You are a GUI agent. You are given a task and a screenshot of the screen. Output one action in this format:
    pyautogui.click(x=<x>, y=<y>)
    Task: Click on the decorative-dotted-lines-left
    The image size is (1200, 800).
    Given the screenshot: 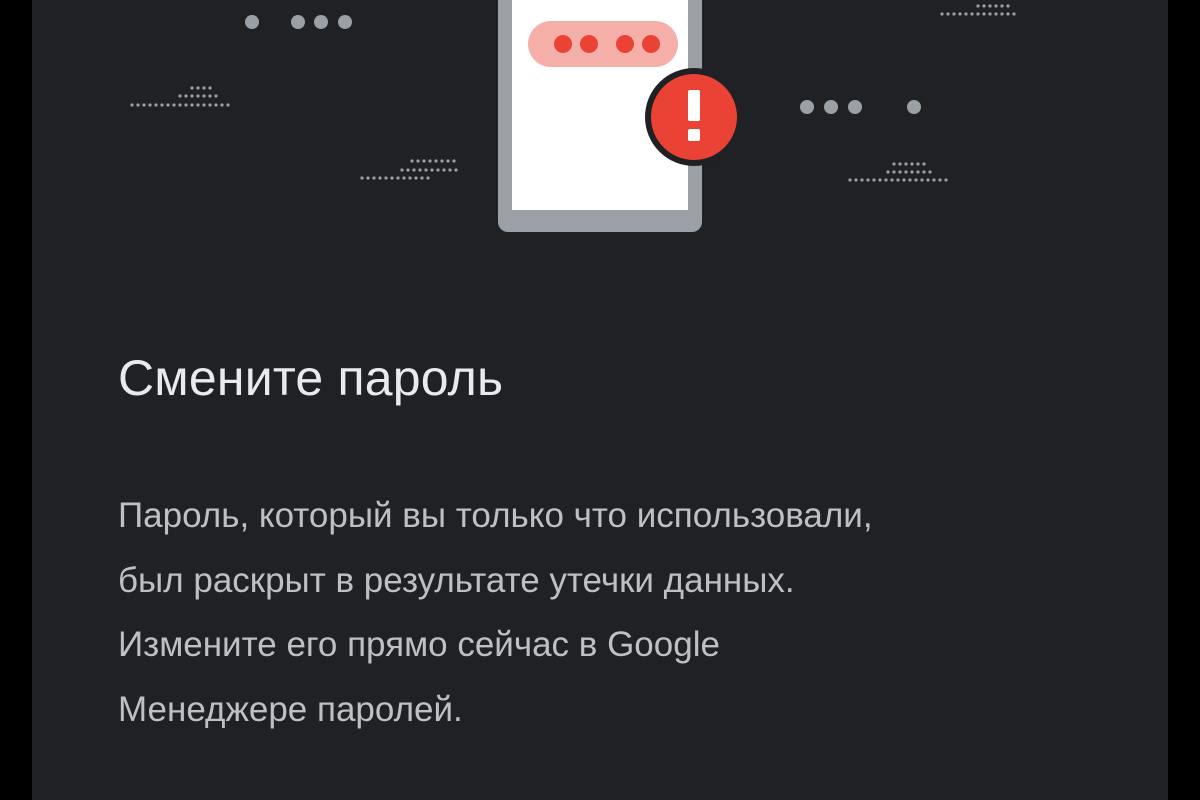 What is the action you would take?
    pyautogui.click(x=180, y=96)
    